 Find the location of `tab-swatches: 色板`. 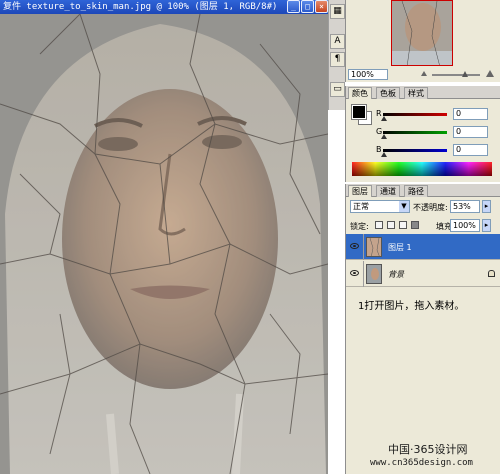

tab-swatches: 色板 is located at coordinates (388, 93).